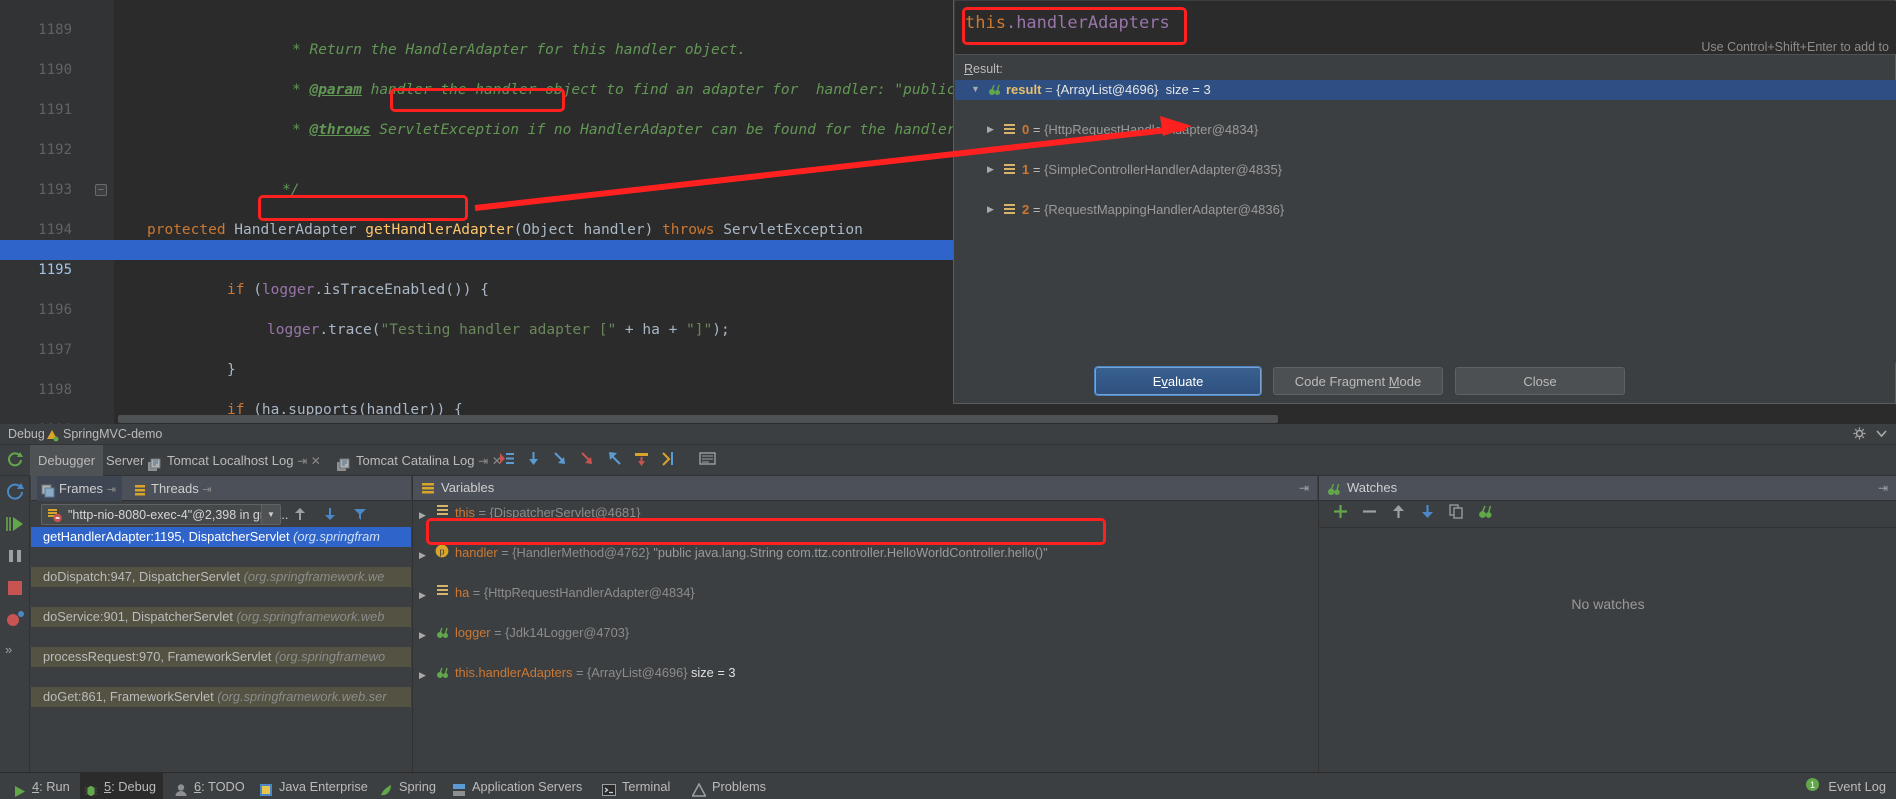 The height and width of the screenshot is (799, 1896). I want to click on force-step-into-icon, so click(587, 461).